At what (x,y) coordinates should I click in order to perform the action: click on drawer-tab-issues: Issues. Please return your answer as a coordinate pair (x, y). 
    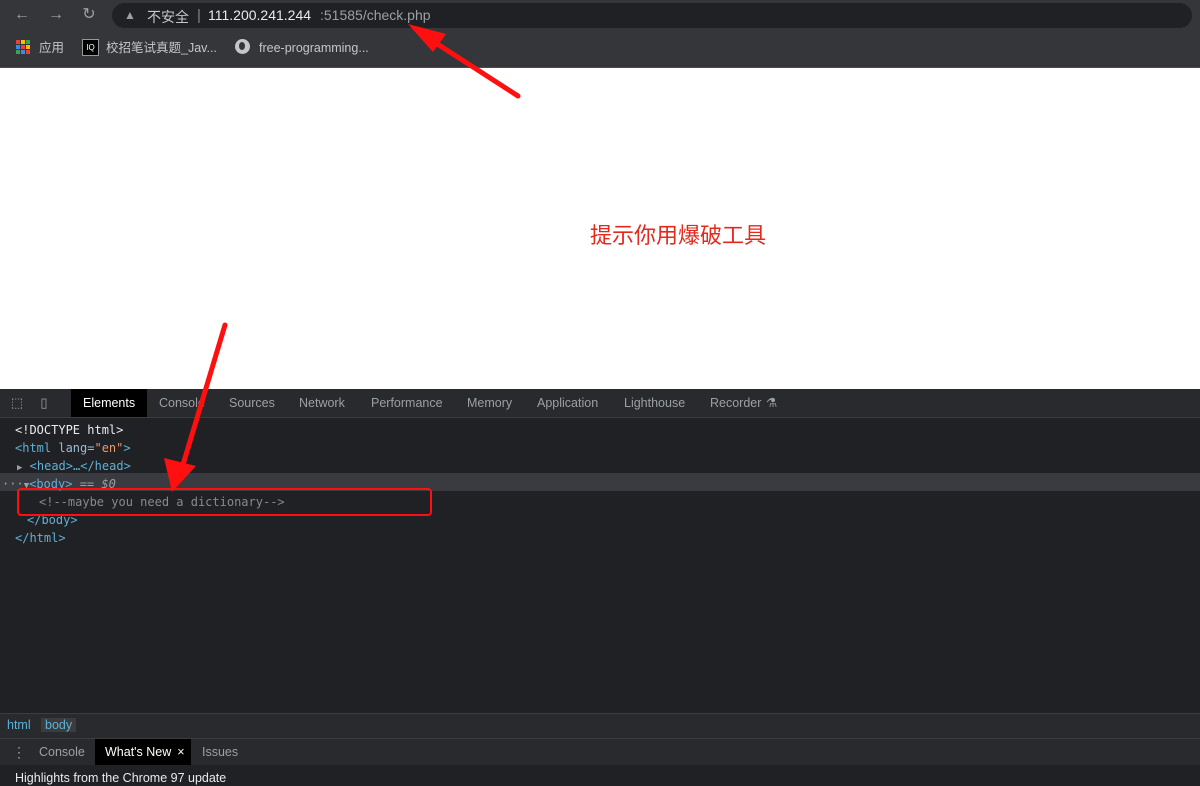
    Looking at the image, I should click on (220, 752).